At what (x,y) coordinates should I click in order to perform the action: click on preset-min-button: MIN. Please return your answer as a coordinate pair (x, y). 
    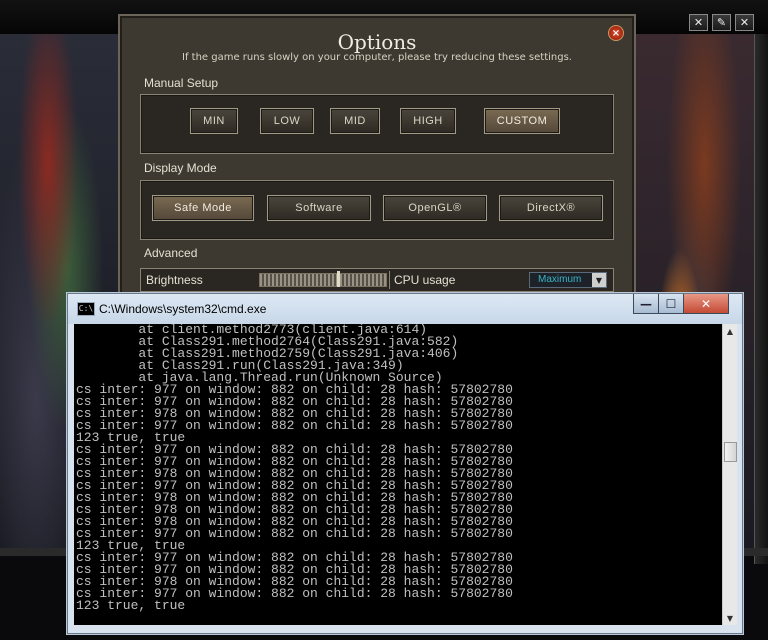
    Looking at the image, I should click on (214, 121).